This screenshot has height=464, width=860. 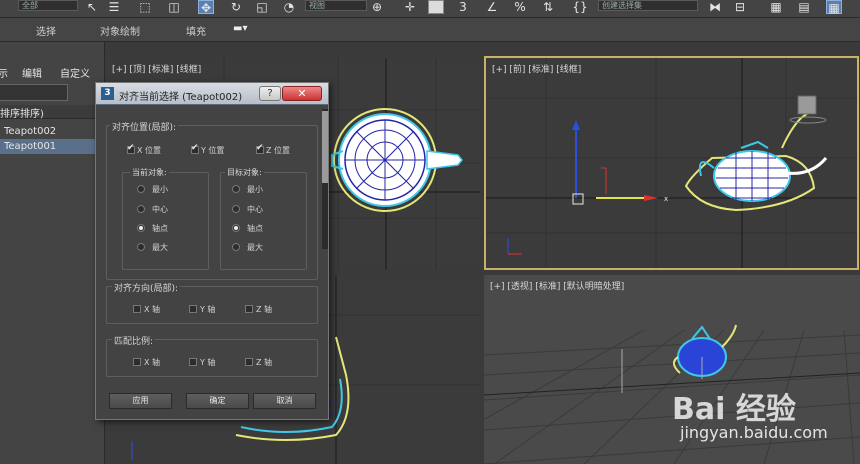 I want to click on current-center-radio, so click(x=141, y=209).